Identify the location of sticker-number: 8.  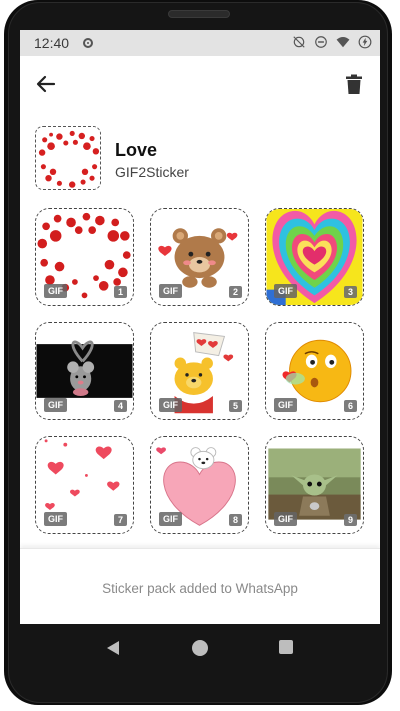
(235, 520).